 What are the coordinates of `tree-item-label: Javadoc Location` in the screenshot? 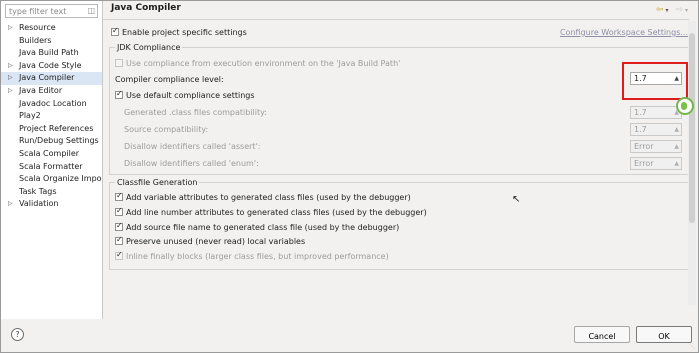 It's located at (53, 103).